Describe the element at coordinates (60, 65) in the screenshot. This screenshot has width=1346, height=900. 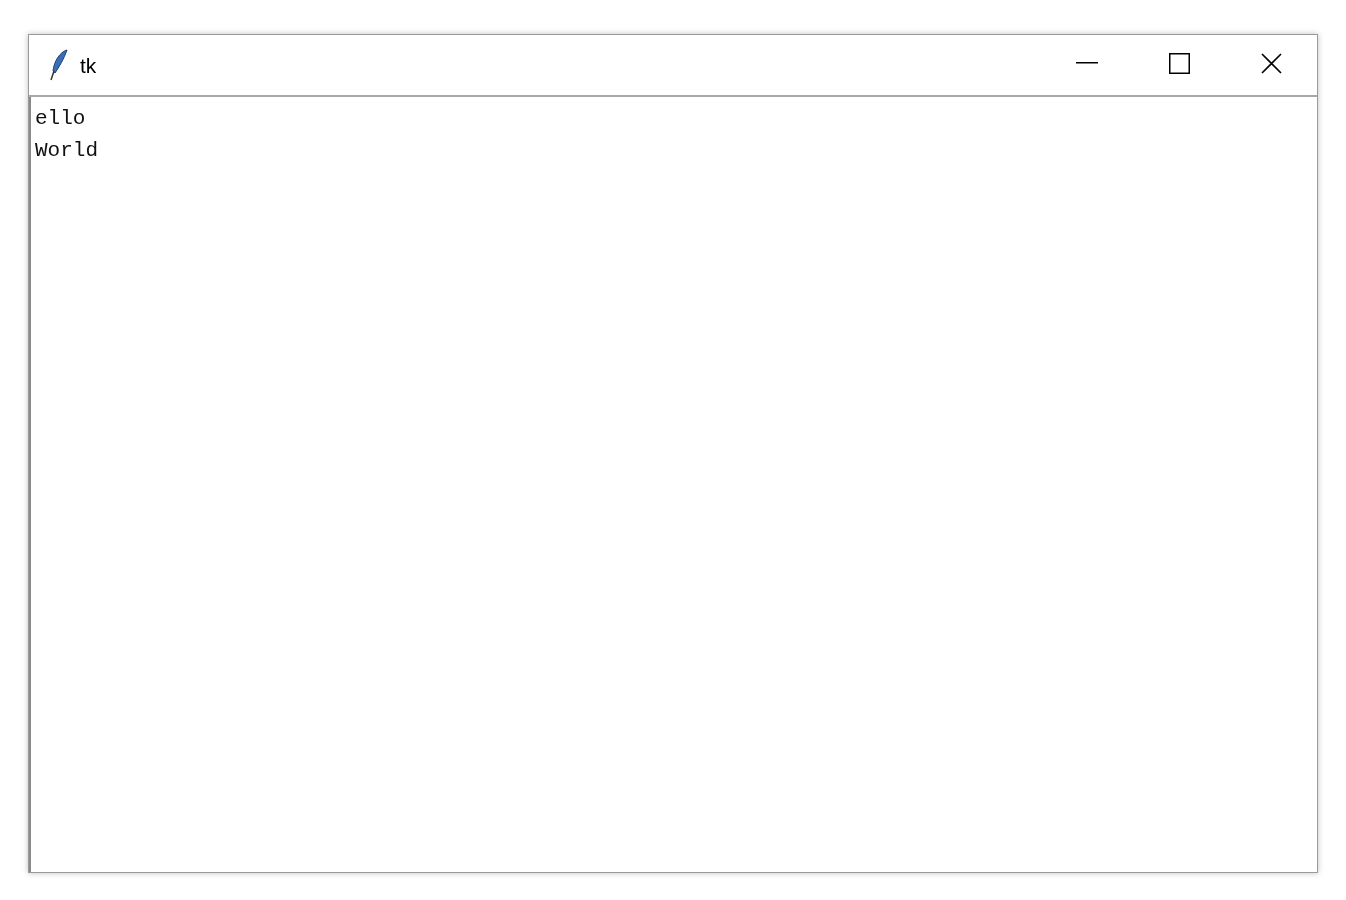
I see `feather-icon` at that location.